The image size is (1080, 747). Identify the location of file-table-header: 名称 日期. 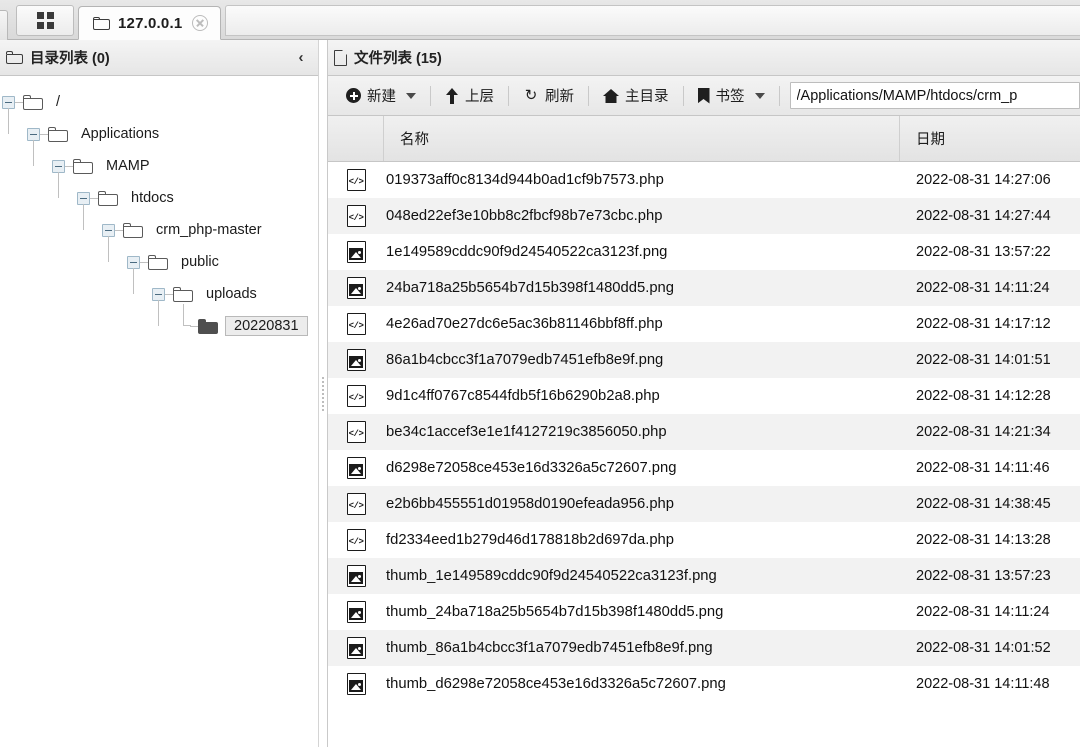
(704, 139).